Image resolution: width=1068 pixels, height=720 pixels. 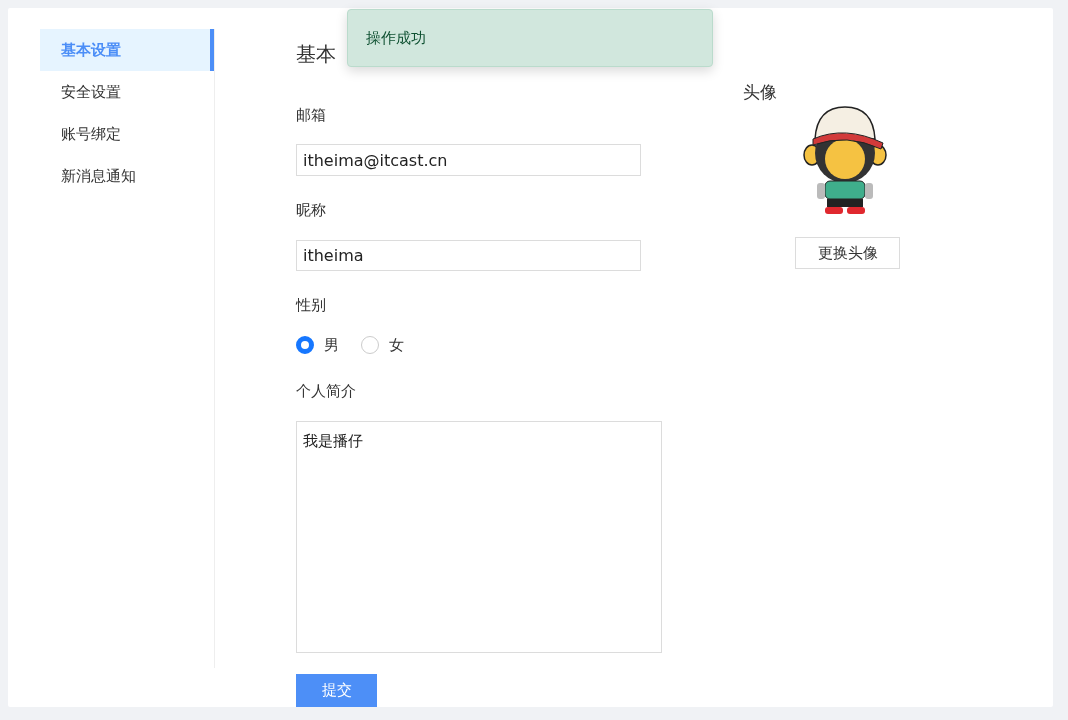 What do you see at coordinates (331, 345) in the screenshot?
I see `radio-label: 男` at bounding box center [331, 345].